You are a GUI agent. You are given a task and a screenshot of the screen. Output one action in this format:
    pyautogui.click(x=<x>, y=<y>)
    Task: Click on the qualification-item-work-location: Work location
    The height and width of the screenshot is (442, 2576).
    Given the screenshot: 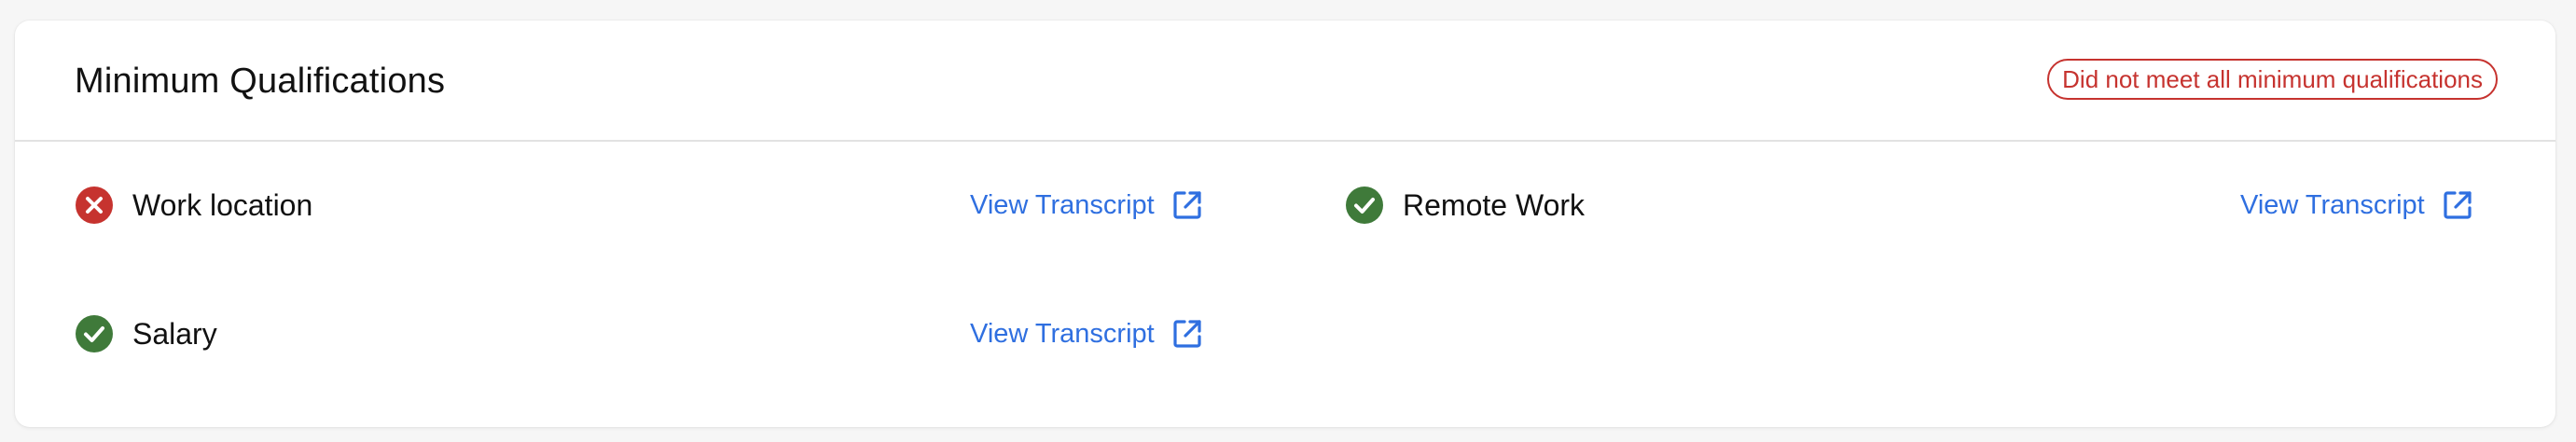 What is the action you would take?
    pyautogui.click(x=193, y=205)
    